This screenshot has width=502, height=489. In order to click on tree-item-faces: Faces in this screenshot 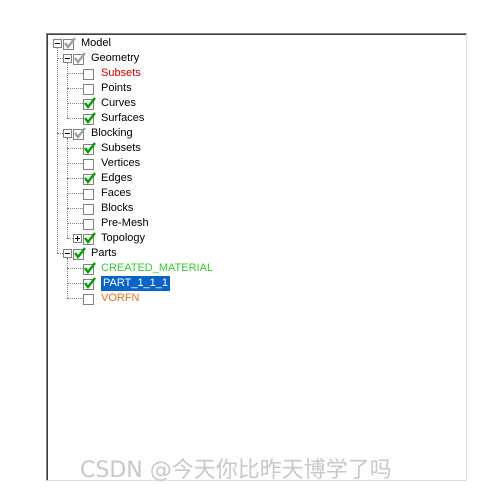, I will do `click(256, 193)`.